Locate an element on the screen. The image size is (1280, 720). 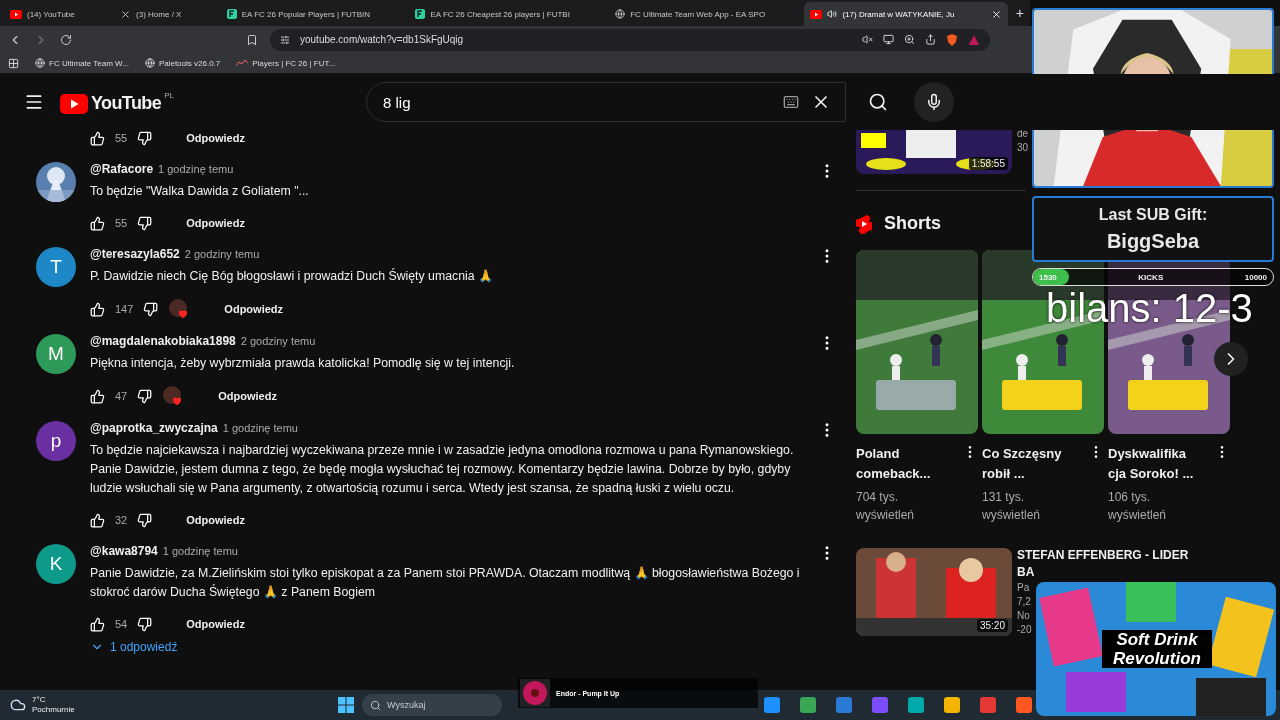
browser-tab: FC Ultimate Team Web App - EA SPO is located at coordinates (706, 14).